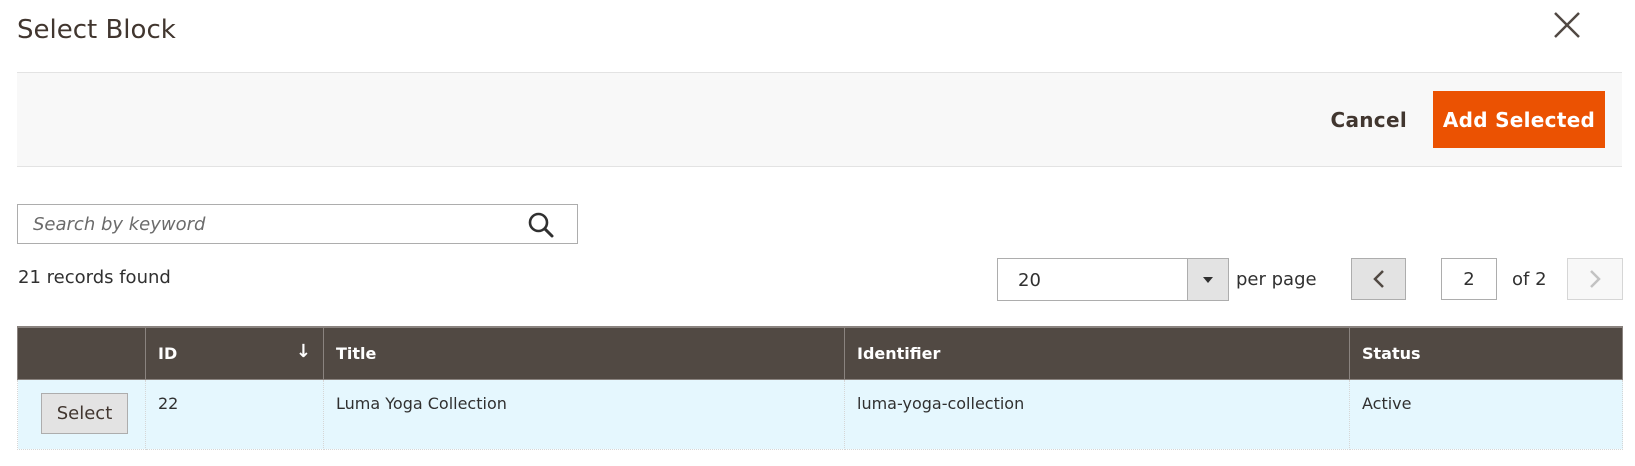 The height and width of the screenshot is (466, 1635). Describe the element at coordinates (1029, 280) in the screenshot. I see `per-page-value: 20` at that location.